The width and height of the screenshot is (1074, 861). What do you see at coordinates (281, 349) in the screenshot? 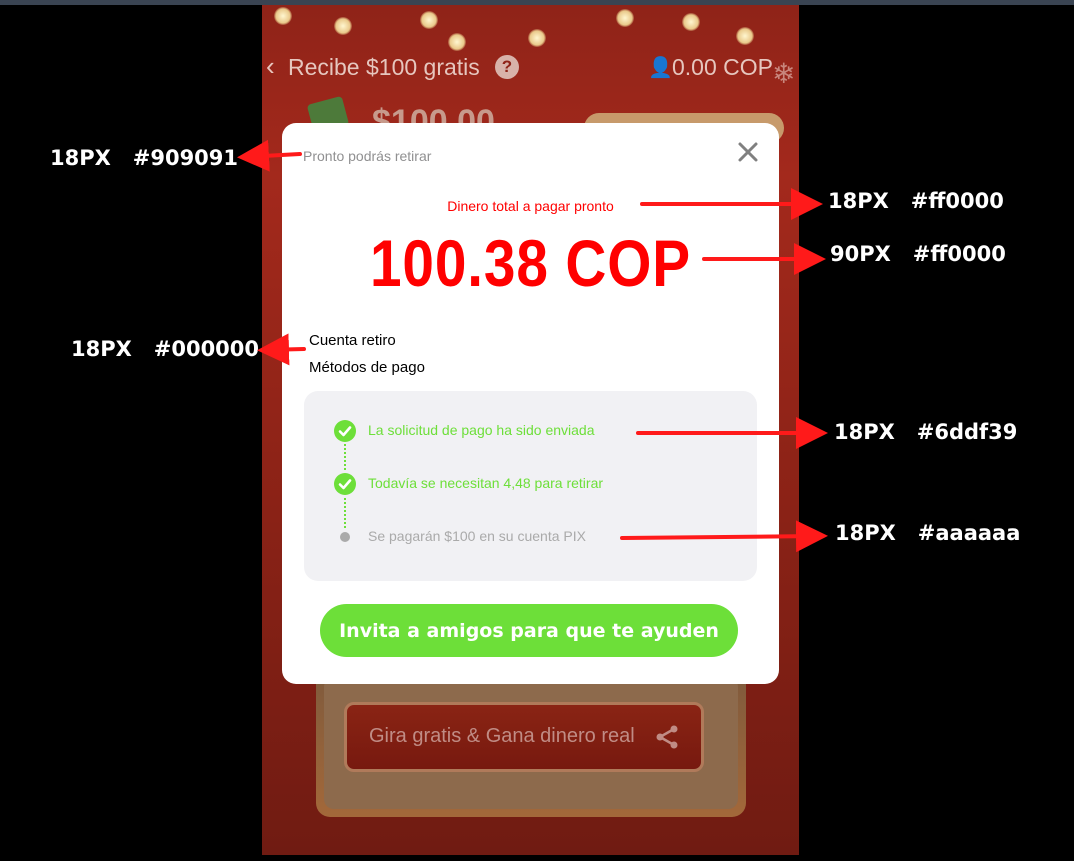
I see `arrow-labels` at bounding box center [281, 349].